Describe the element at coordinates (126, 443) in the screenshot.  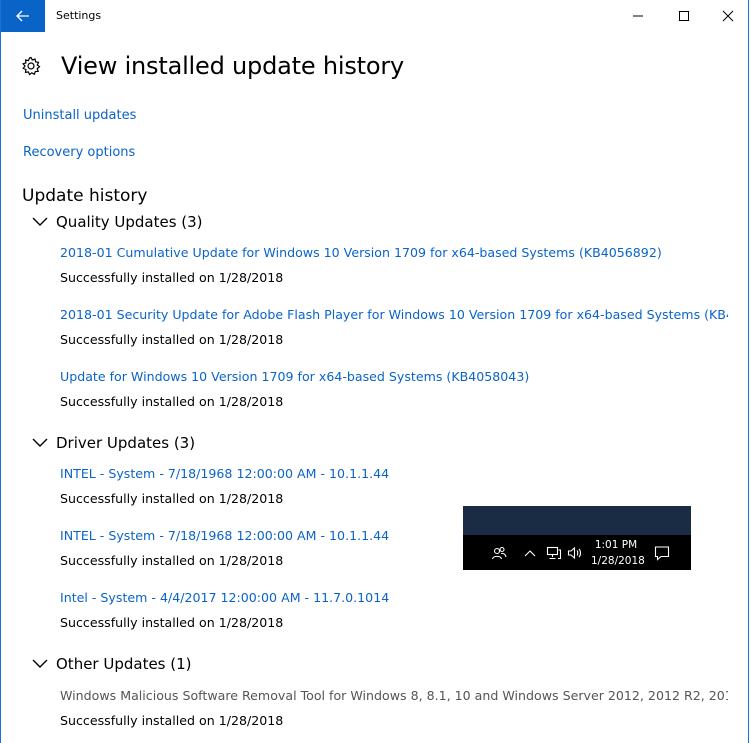
I see `group-header-label: Driver Updates (3)` at that location.